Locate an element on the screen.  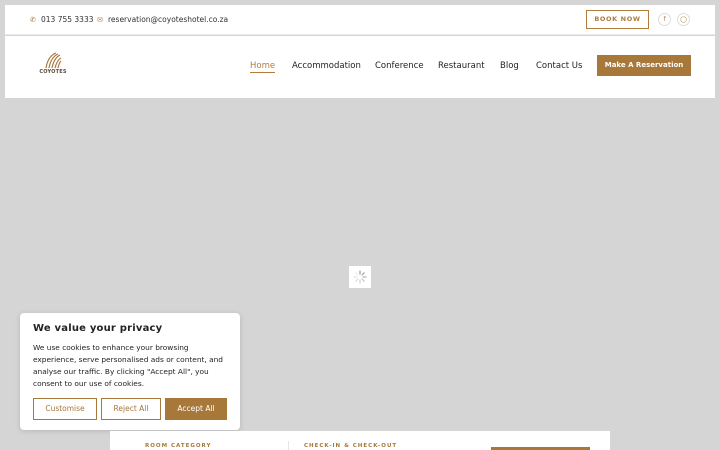
nav-contact-us: Contact Us is located at coordinates (559, 66).